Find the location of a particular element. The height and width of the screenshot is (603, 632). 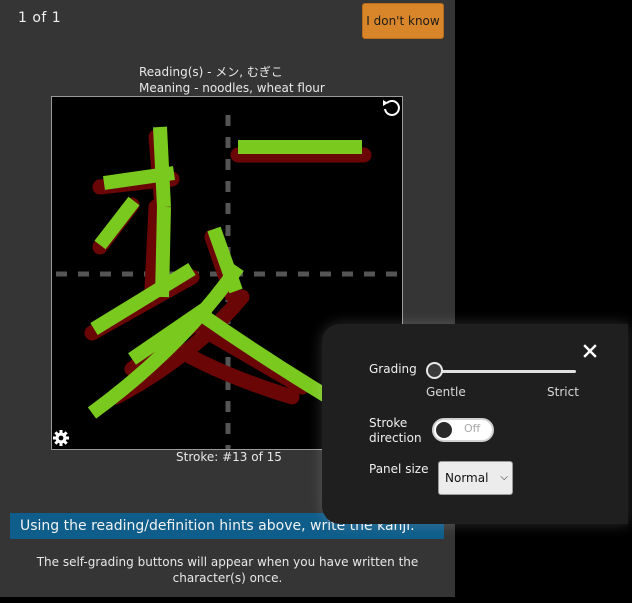

grading-slider is located at coordinates (501, 371).